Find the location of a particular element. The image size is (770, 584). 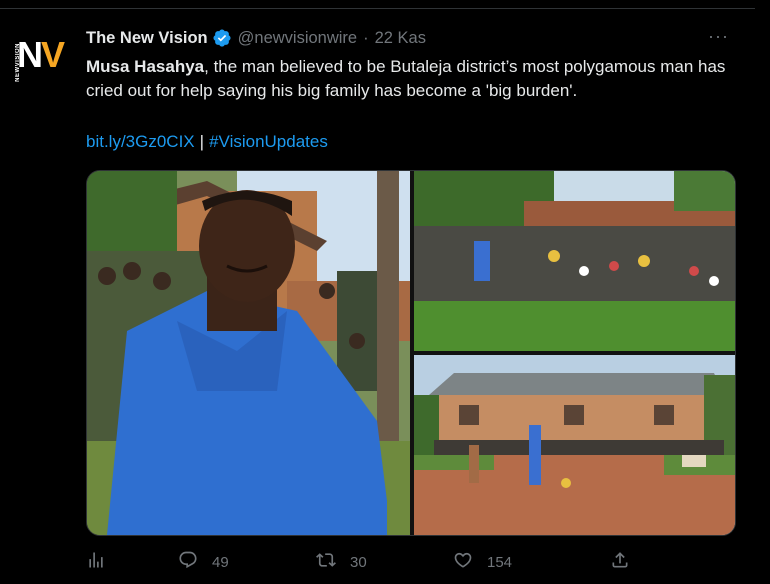

bold-name: Musa Hasahya is located at coordinates (145, 66).